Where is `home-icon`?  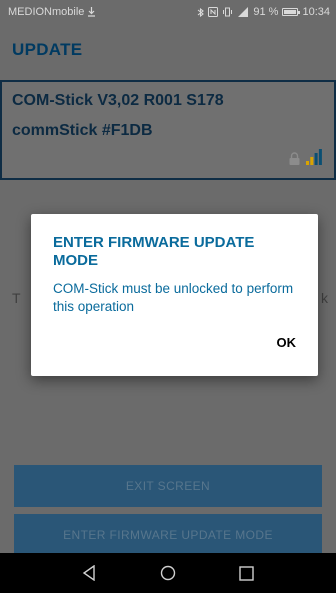 home-icon is located at coordinates (168, 573).